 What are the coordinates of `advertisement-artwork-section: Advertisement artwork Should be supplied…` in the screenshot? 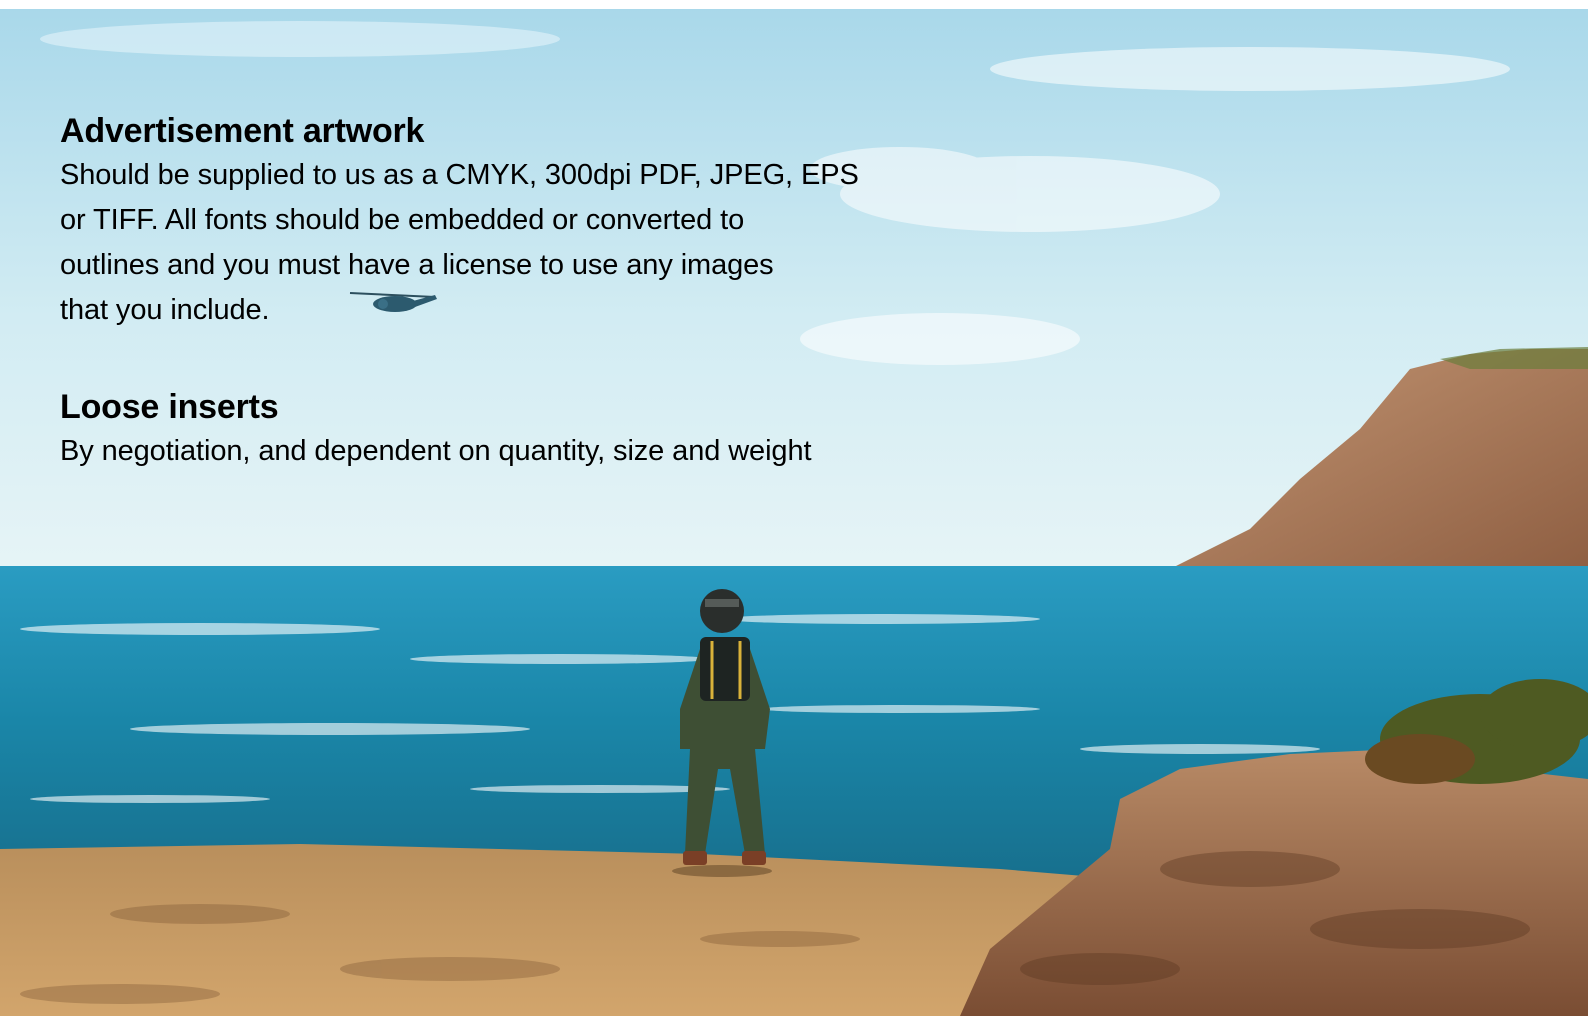 It's located at (490, 221).